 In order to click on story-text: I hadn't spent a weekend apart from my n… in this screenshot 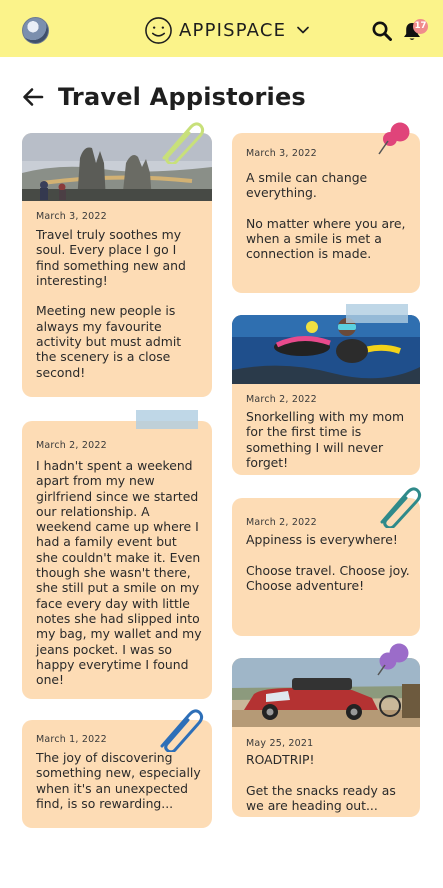, I will do `click(119, 573)`.